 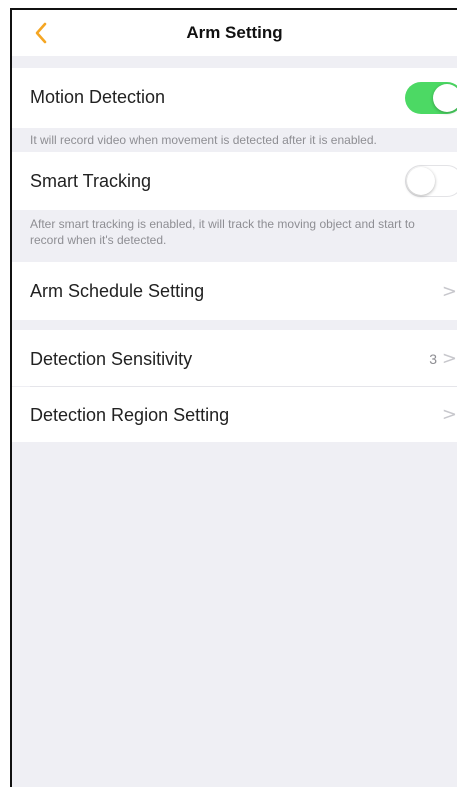 I want to click on detection-region-label: Detection Region Setting, so click(x=130, y=415).